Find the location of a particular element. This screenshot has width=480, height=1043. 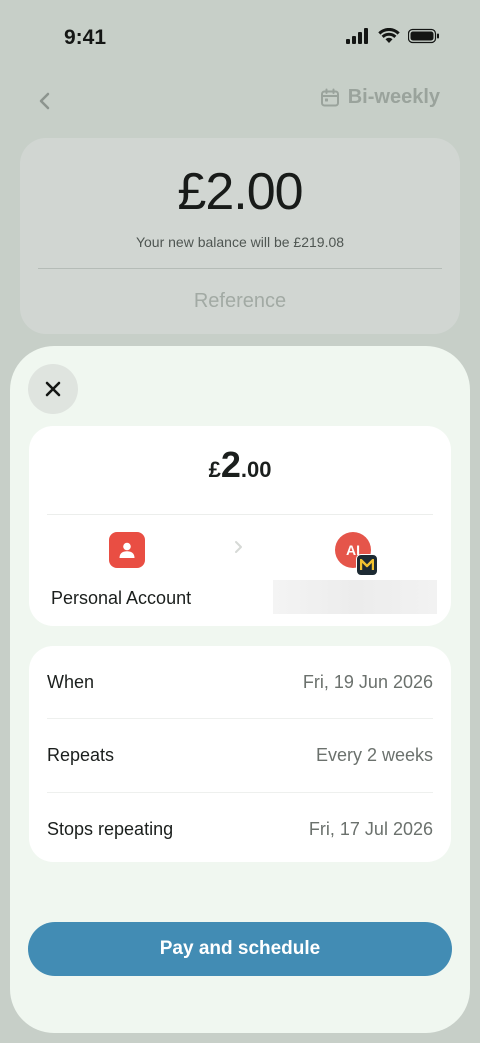

wifi-icon is located at coordinates (389, 38).